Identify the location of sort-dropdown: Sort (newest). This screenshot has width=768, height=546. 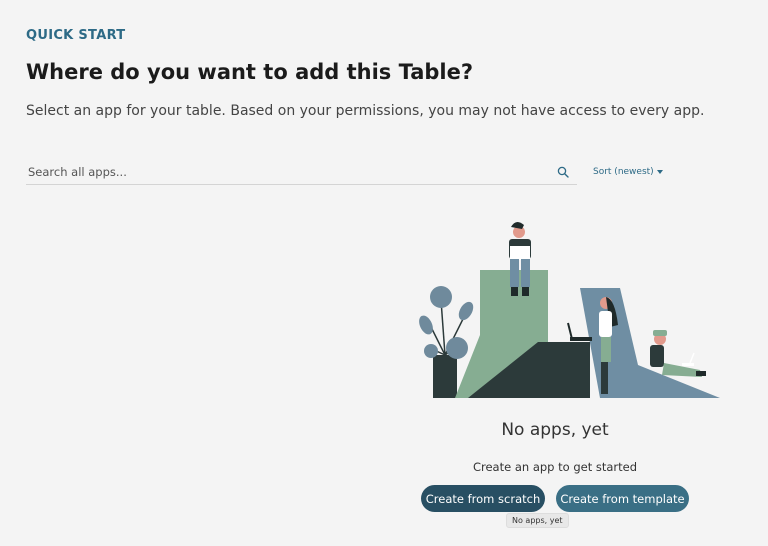
(628, 172).